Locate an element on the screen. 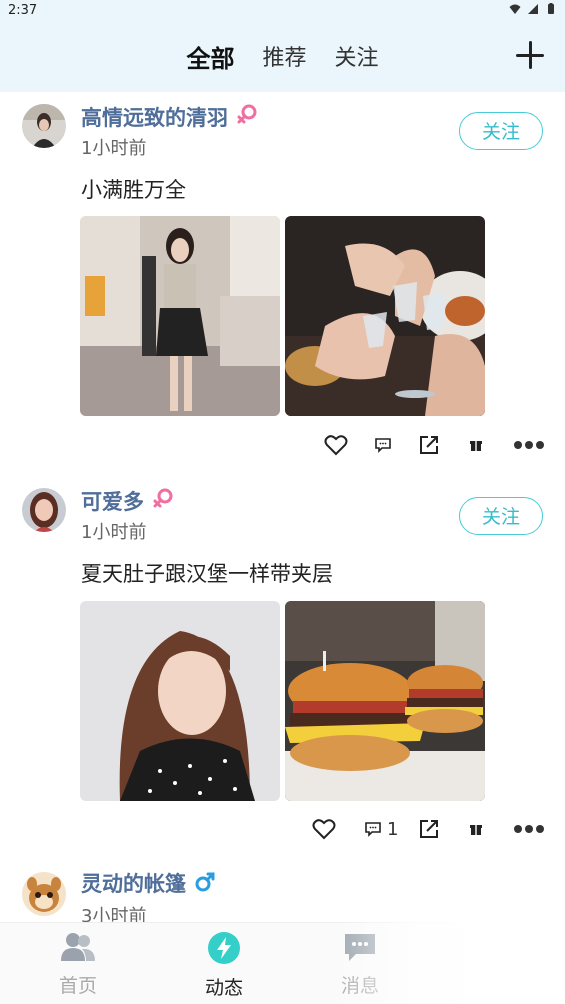 This screenshot has height=1004, width=565. post-actions: 1 is located at coordinates (282, 829).